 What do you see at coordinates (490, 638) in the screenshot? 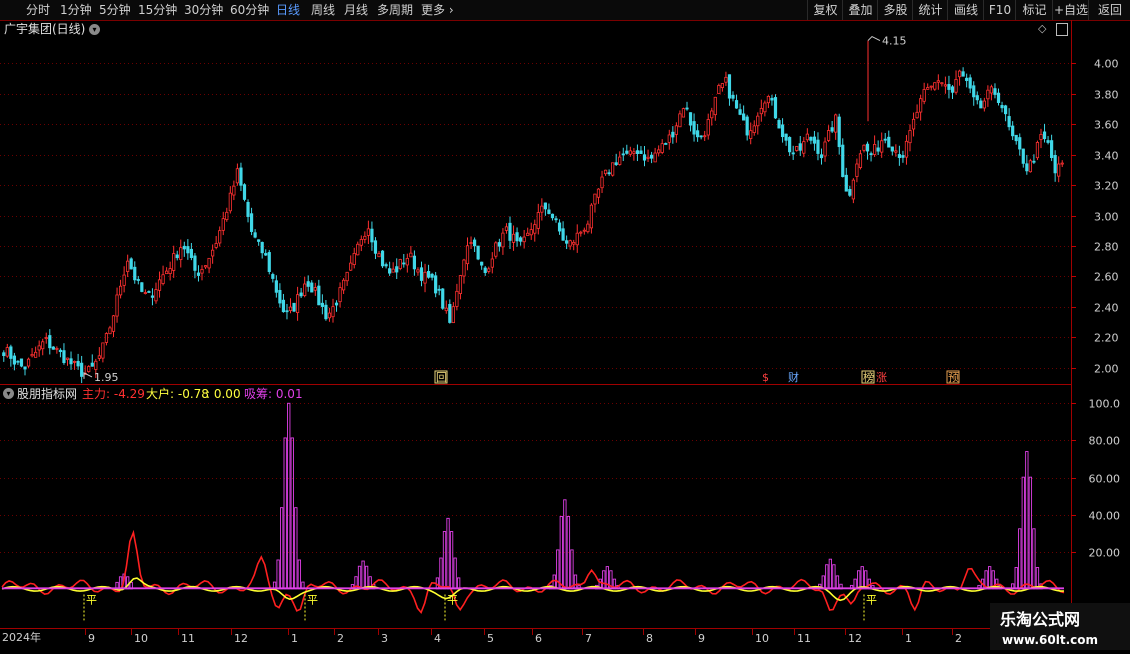
I see `month-label: 5` at bounding box center [490, 638].